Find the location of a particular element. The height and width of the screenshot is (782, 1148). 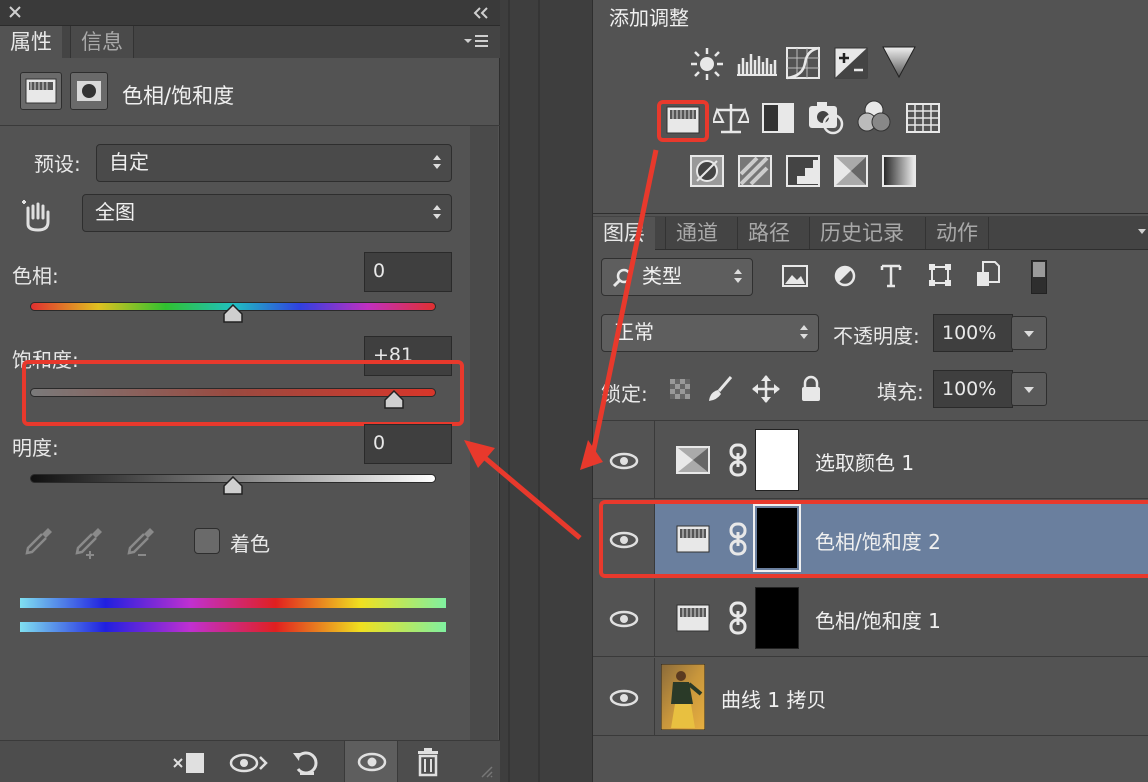

filter-adjustment-icon is located at coordinates (845, 276).